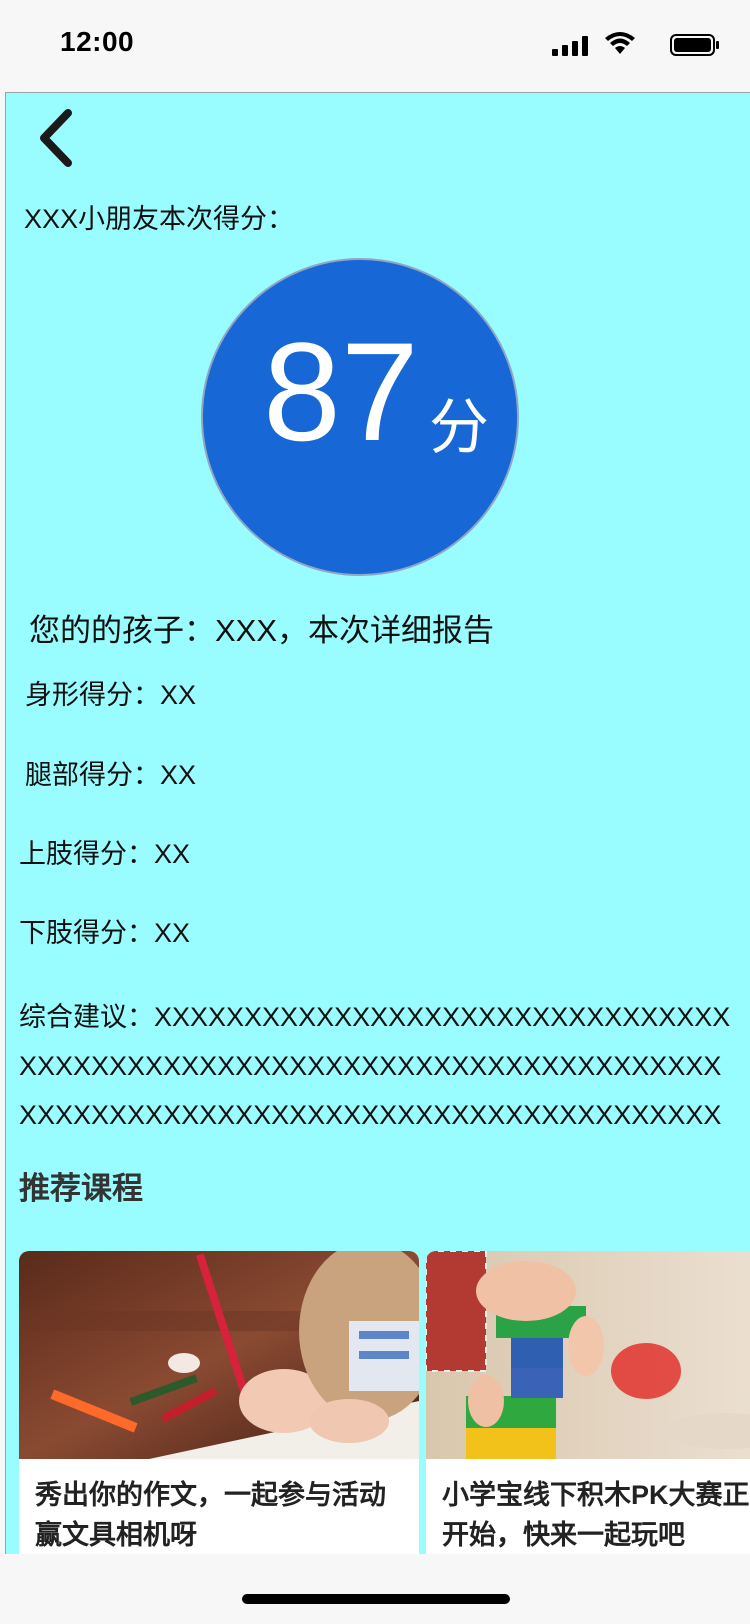 This screenshot has height=1624, width=750. I want to click on home-indicator, so click(376, 1599).